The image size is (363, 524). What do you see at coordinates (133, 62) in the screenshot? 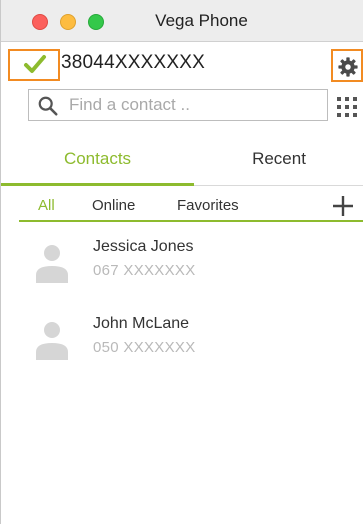
I see `account-phone-number: 38044XXXXXXX` at bounding box center [133, 62].